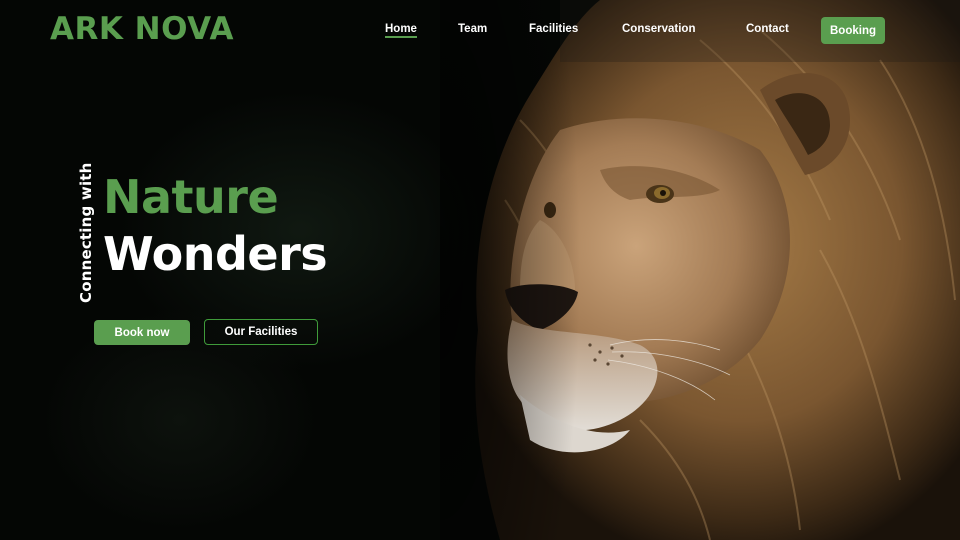  I want to click on nav-link-team: Team, so click(472, 29).